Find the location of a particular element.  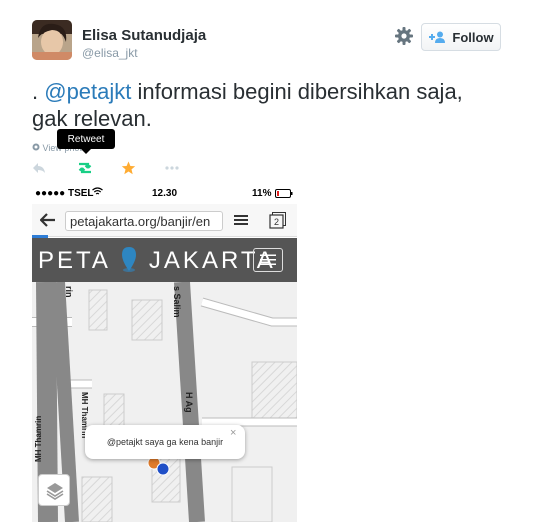

user-handle: @elisa_jkt is located at coordinates (110, 53).